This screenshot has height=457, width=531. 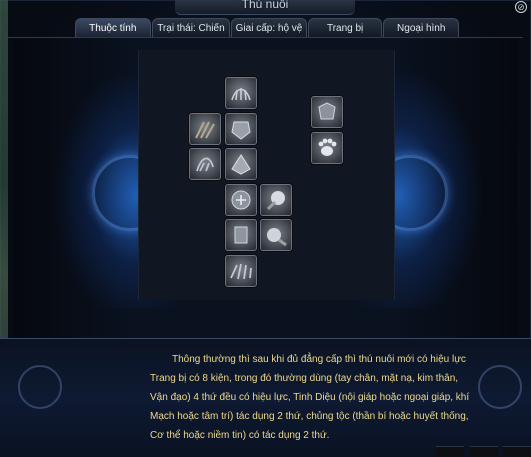 What do you see at coordinates (421, 27) in the screenshot?
I see `tab-appearance: Ngoại hình` at bounding box center [421, 27].